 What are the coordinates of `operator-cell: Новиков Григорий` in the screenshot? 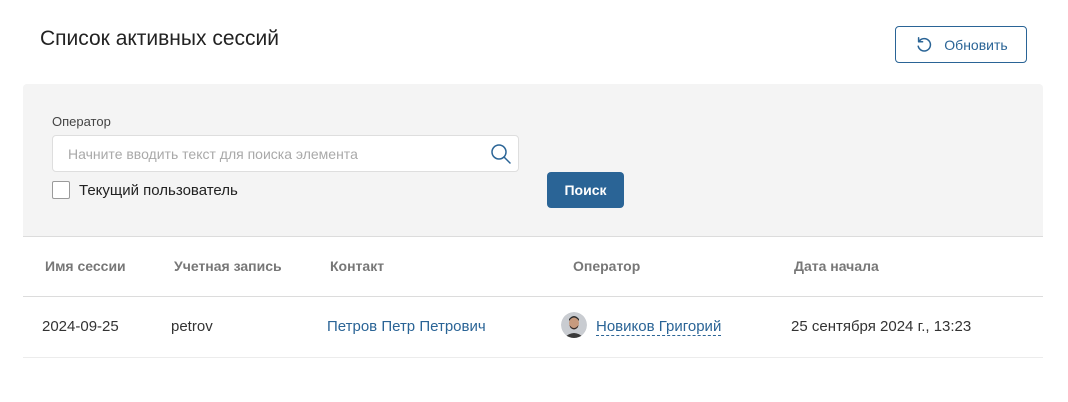 It's located at (641, 325).